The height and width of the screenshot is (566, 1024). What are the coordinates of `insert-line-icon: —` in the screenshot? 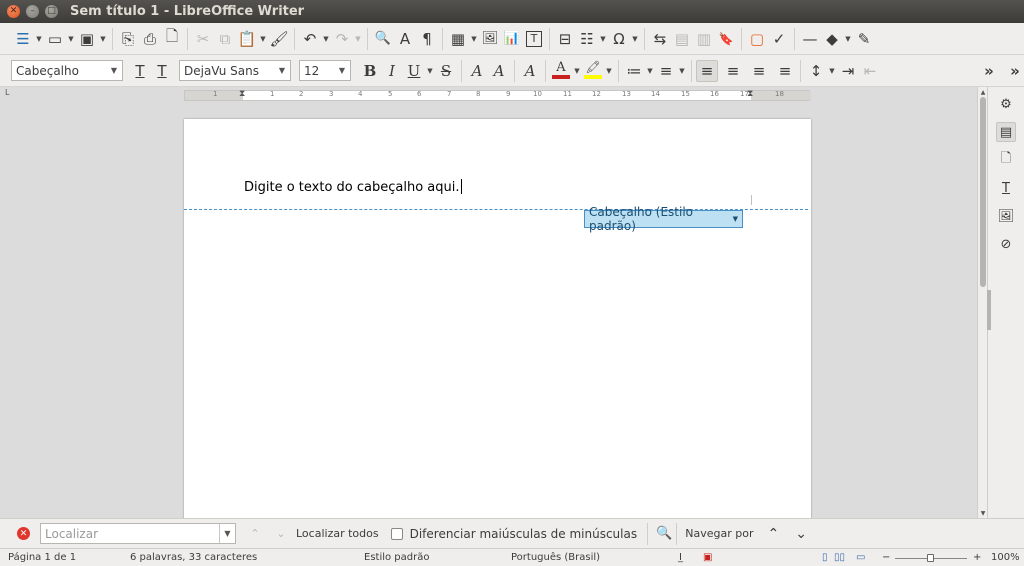 It's located at (810, 39).